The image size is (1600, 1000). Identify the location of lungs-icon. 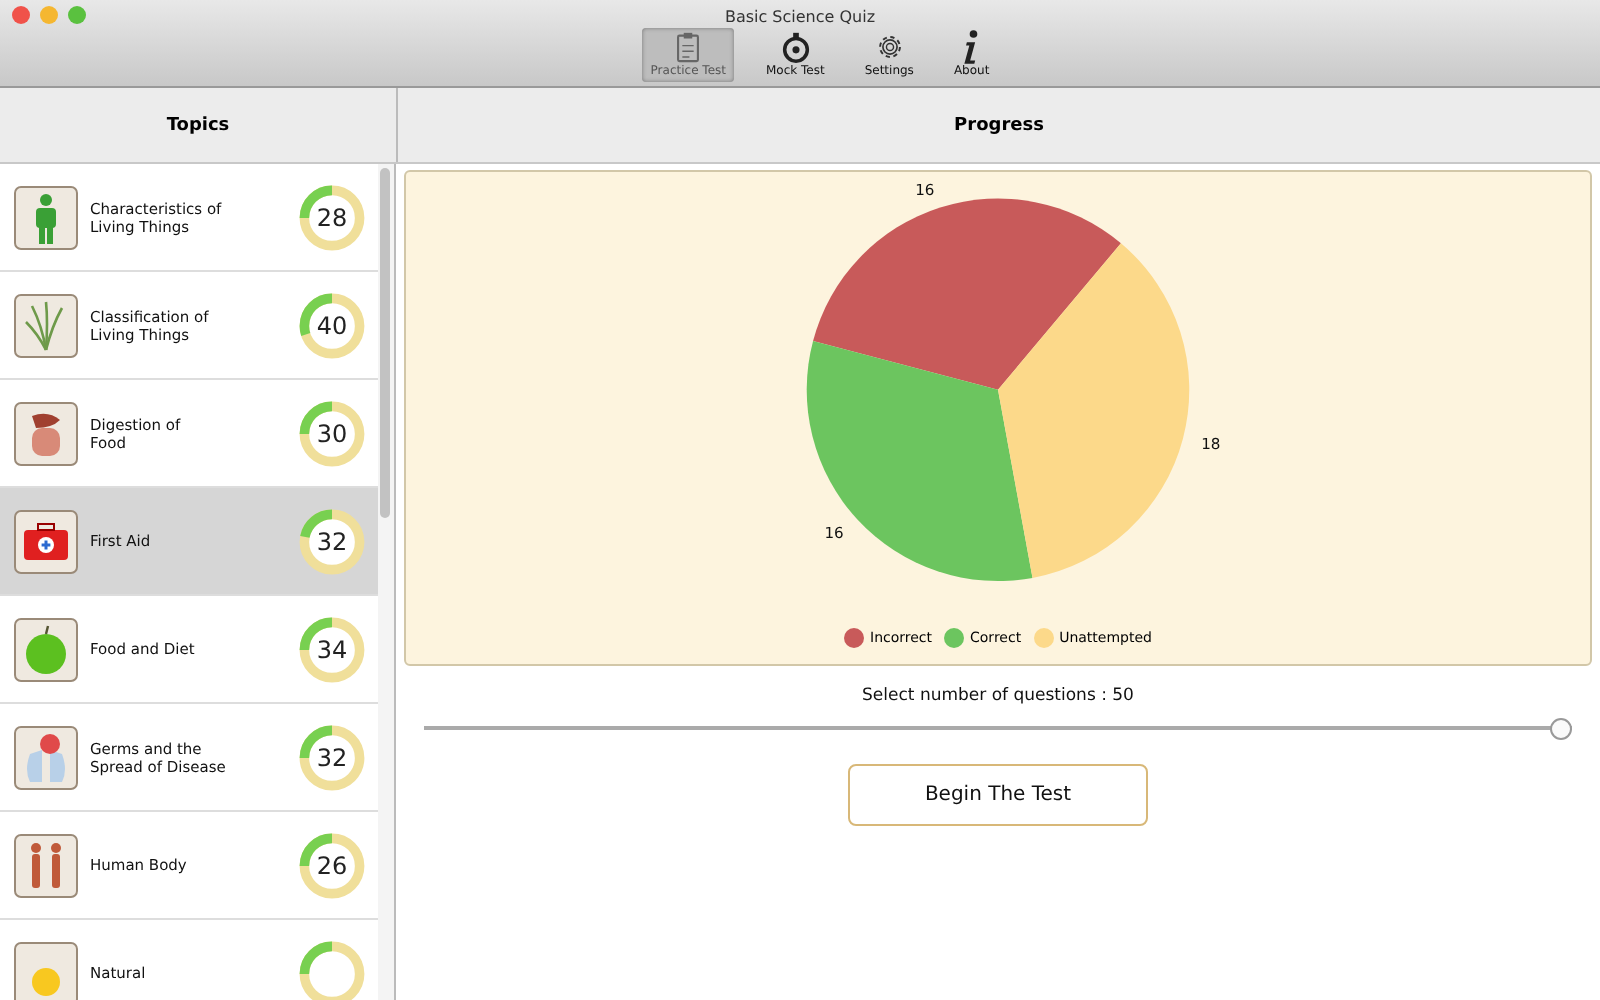
(46, 757).